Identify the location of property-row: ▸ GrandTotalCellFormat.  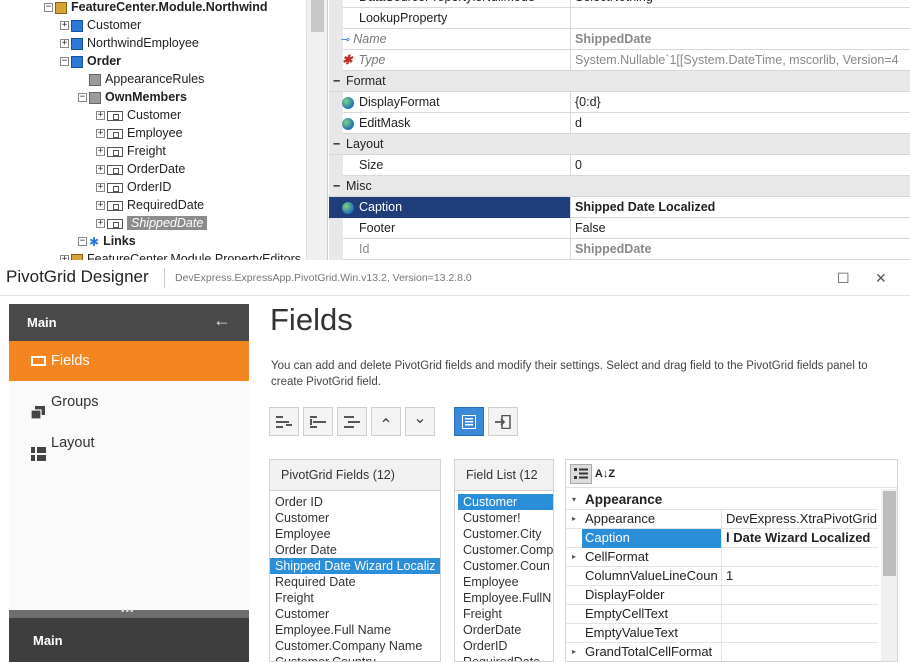
(722, 652).